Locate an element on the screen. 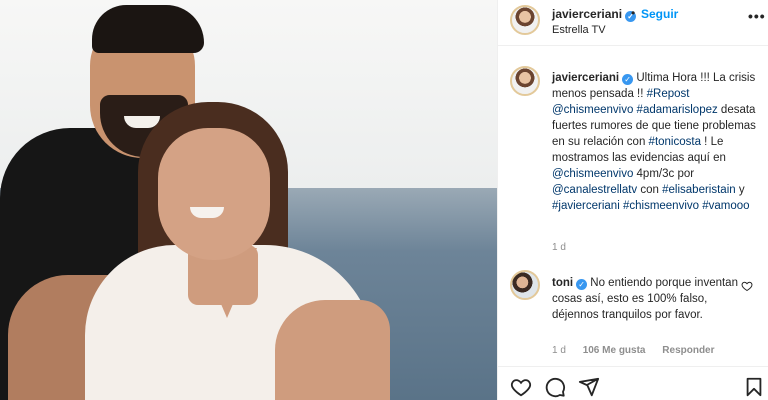 The height and width of the screenshot is (400, 768). comment-likes: 106 Me gusta is located at coordinates (614, 350).